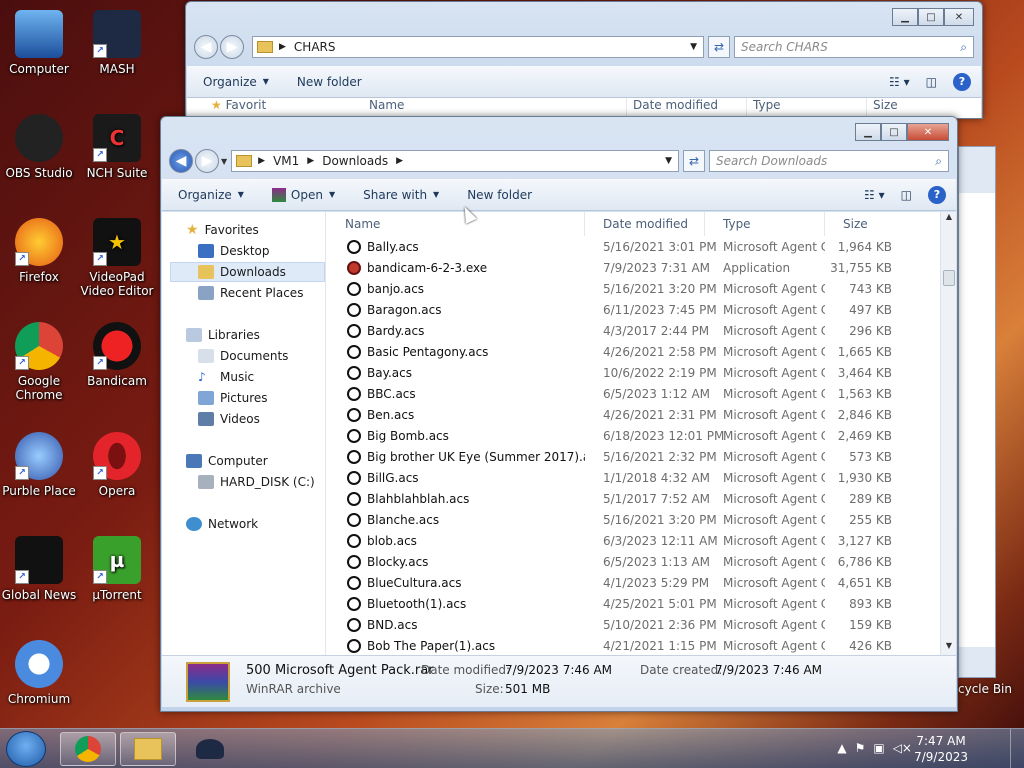 This screenshot has height=768, width=1024. I want to click on desktop-icon-videopad: ★ ↗ VideoPad Video Editor, so click(117, 258).